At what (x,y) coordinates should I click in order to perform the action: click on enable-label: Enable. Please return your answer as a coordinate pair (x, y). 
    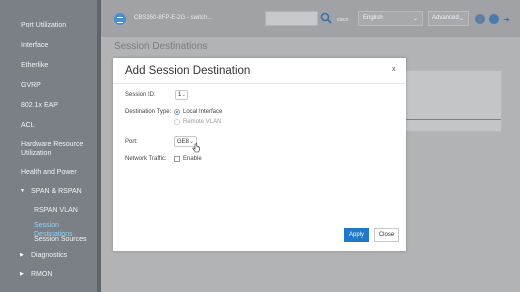
    Looking at the image, I should click on (192, 159).